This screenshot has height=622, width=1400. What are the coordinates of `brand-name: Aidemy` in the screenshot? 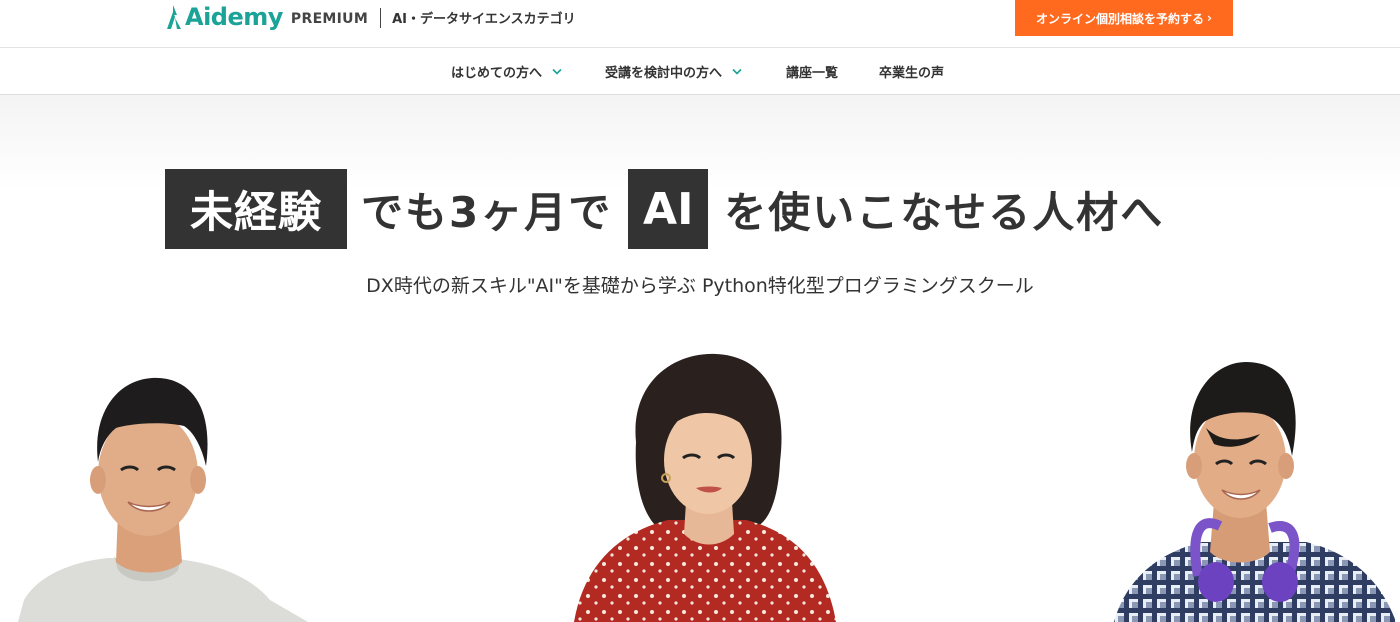 It's located at (234, 17).